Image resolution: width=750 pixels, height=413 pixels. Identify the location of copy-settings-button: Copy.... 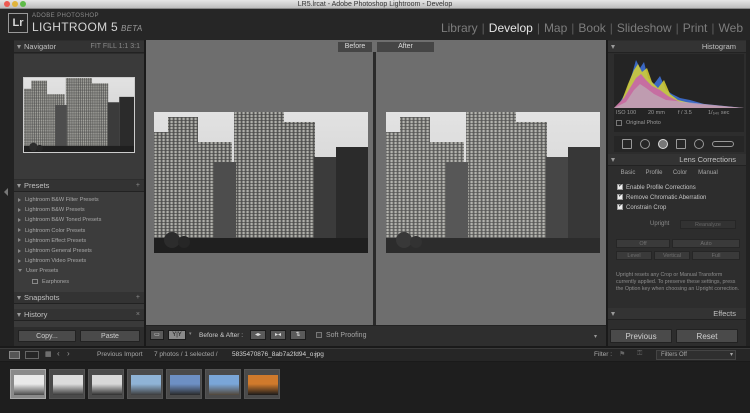
(47, 336).